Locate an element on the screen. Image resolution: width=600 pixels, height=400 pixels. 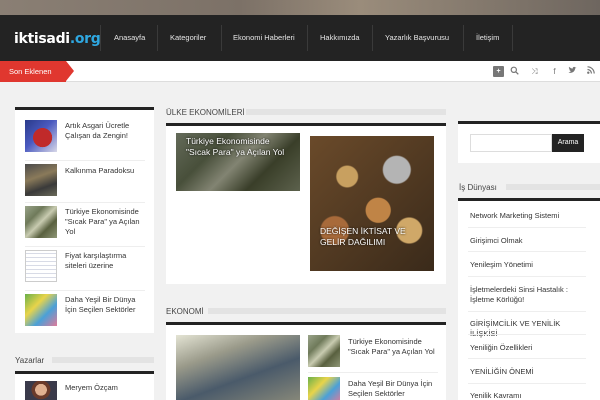
avatar is located at coordinates (41, 390).